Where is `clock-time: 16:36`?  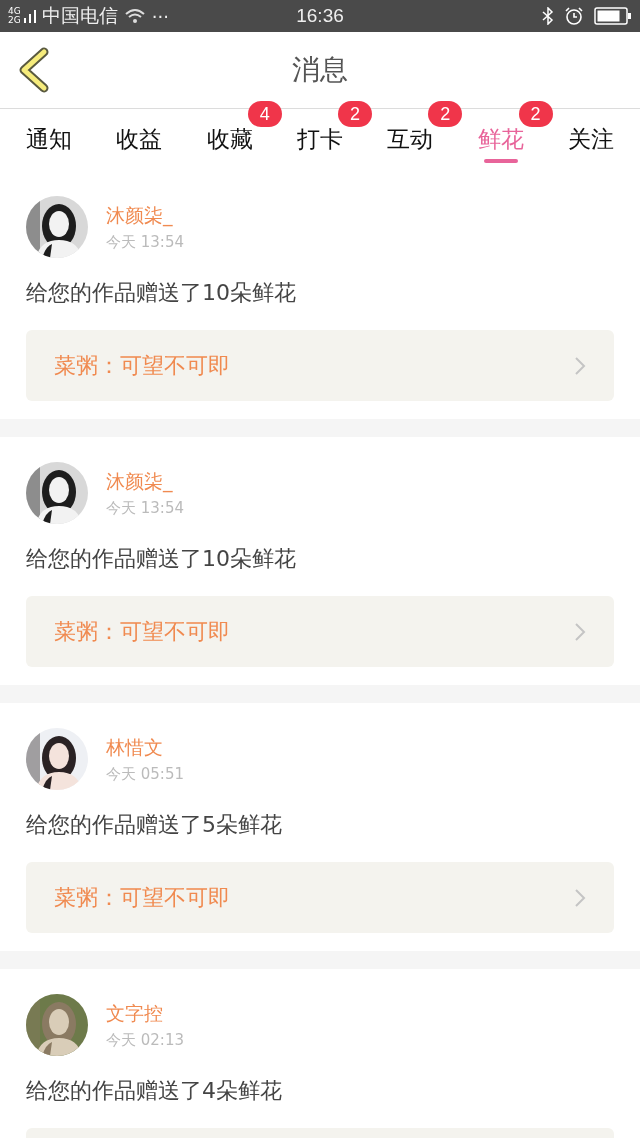 clock-time: 16:36 is located at coordinates (320, 16).